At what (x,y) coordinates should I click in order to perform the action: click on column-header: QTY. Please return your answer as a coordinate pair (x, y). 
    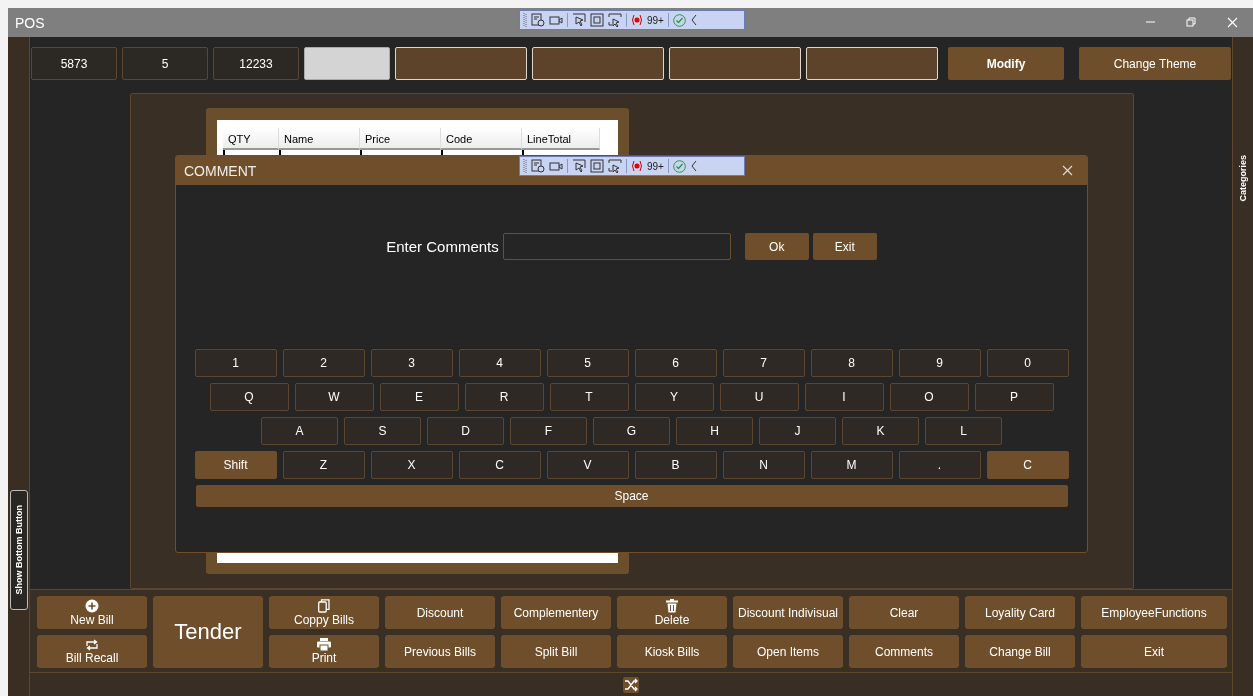
    Looking at the image, I should click on (251, 139).